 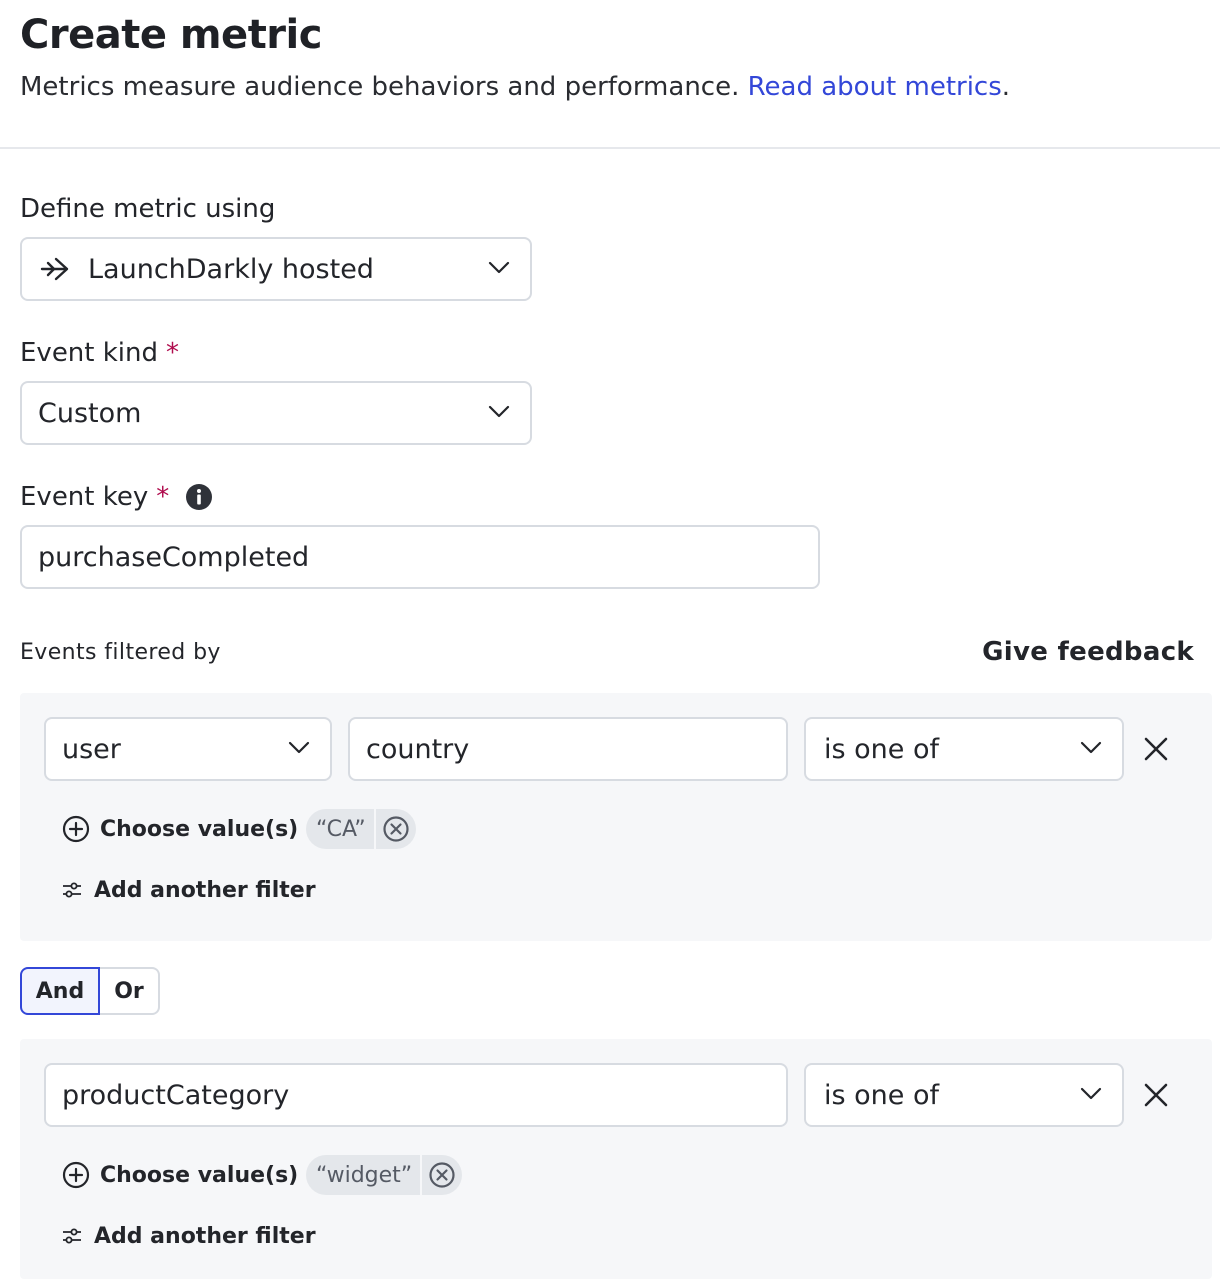 I want to click on logic-and-button: And, so click(x=60, y=991).